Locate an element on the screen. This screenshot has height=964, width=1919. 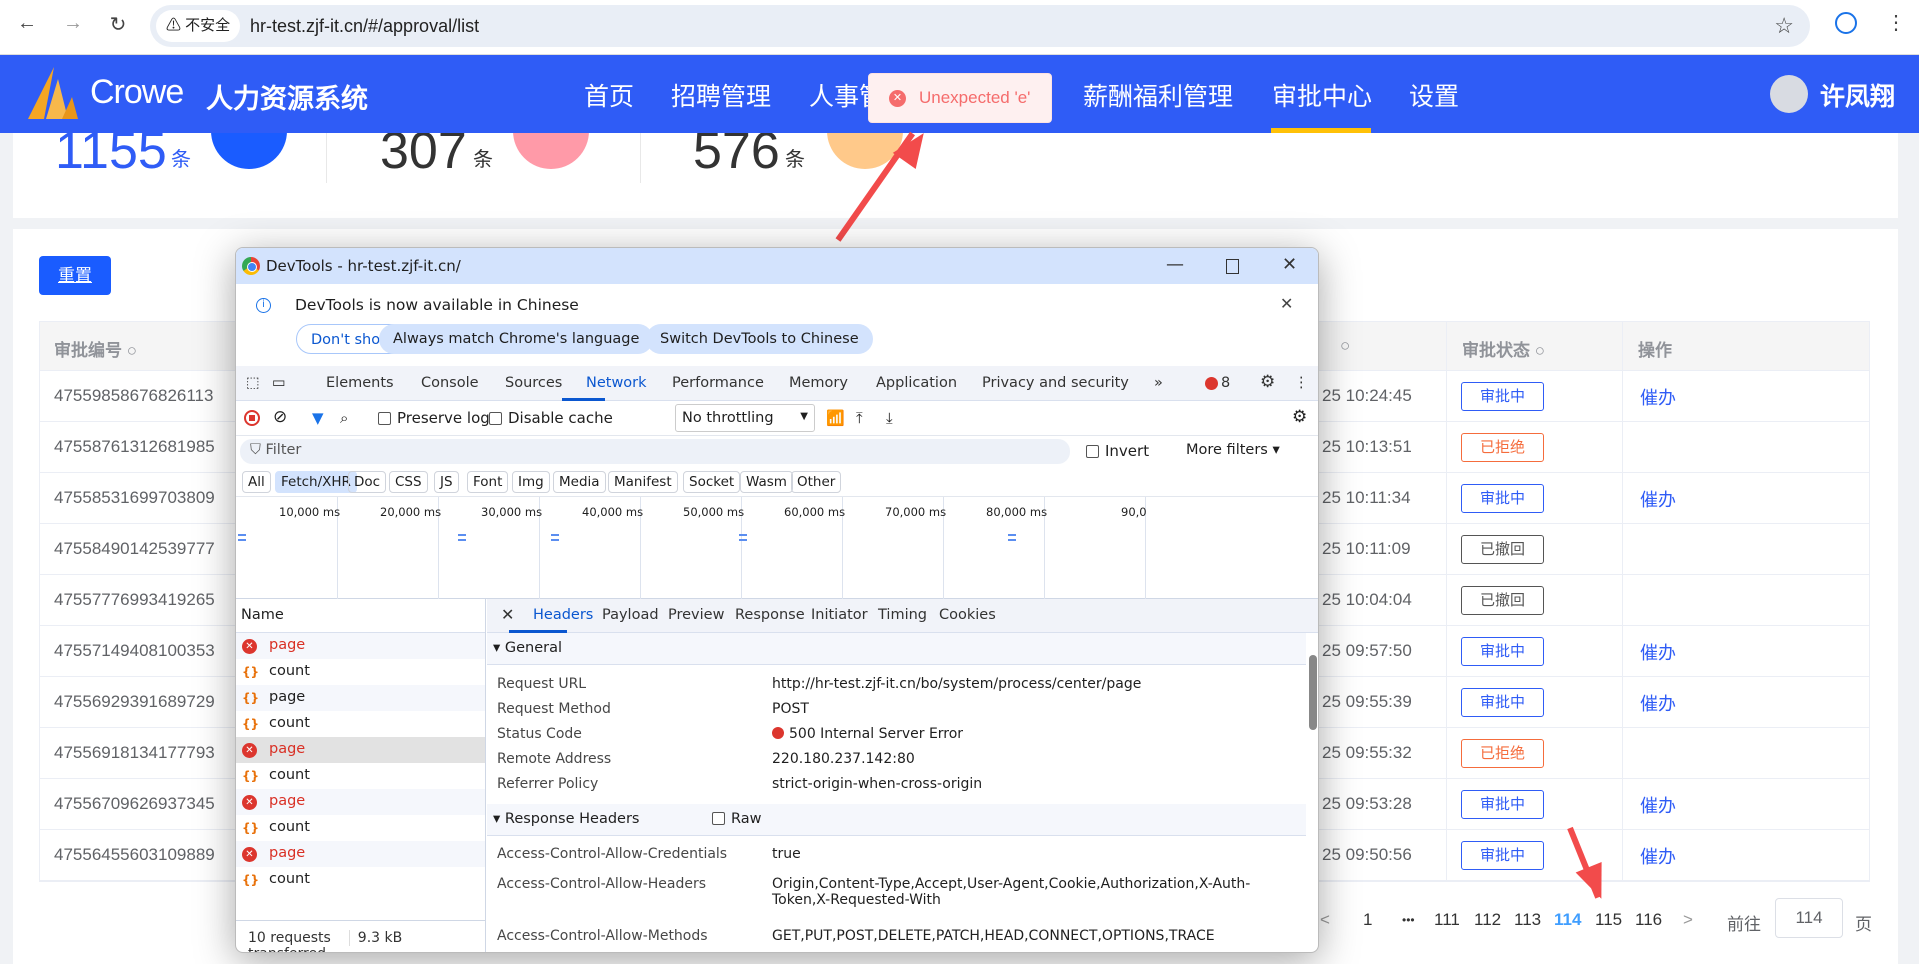
browser-menu-icon: ⋮ is located at coordinates (1896, 22).